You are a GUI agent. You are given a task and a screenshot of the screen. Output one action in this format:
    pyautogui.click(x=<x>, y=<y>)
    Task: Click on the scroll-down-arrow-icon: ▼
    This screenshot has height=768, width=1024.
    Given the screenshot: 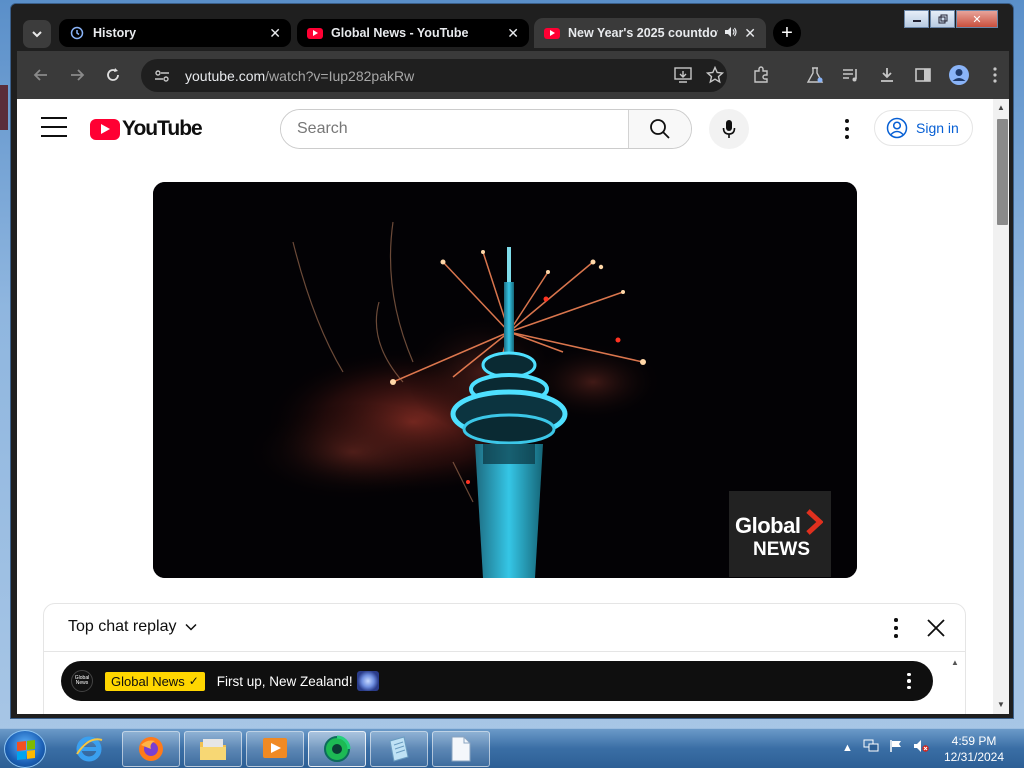 What is the action you would take?
    pyautogui.click(x=1001, y=704)
    